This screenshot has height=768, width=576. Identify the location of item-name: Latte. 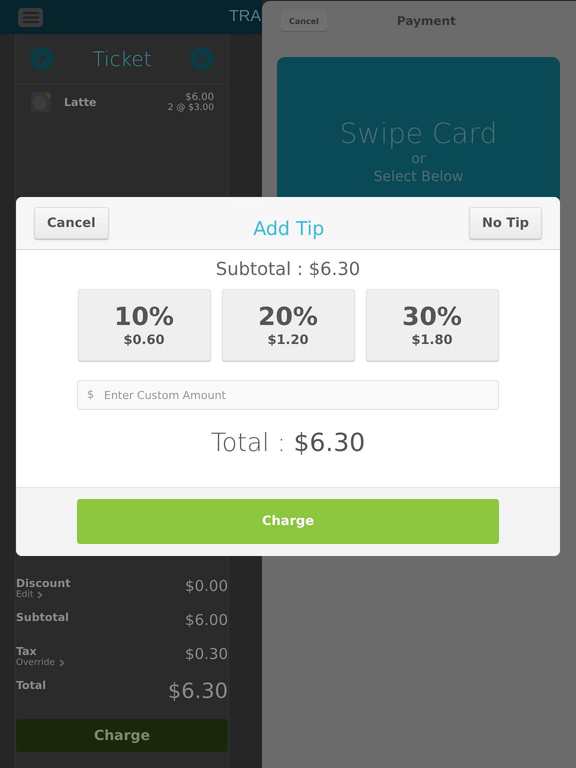
(81, 102).